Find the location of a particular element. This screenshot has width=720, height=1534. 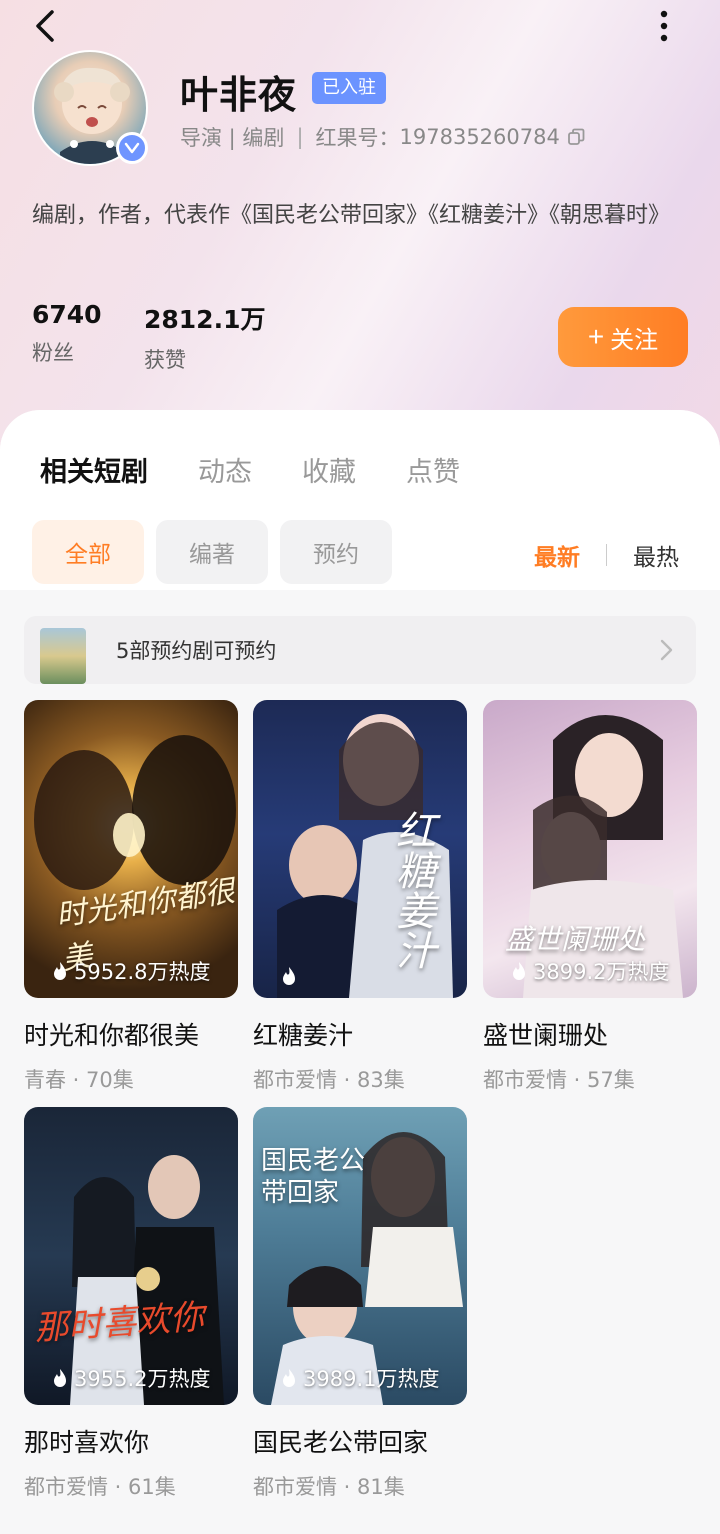

profile-name: 叶非夜 is located at coordinates (239, 95).